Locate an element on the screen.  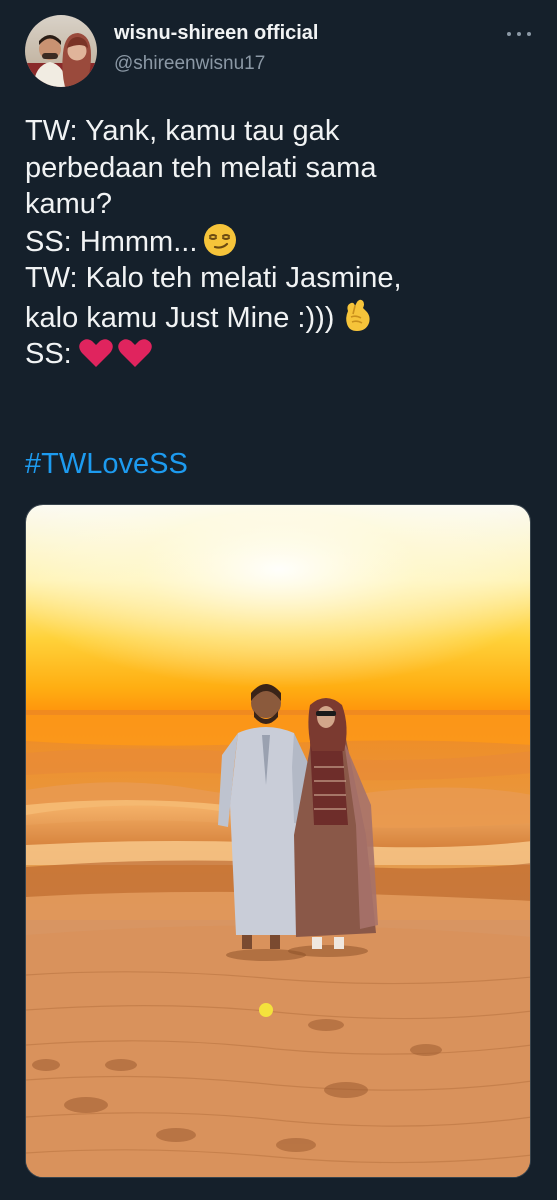
tweet-line: perbedaan teh melati sama is located at coordinates (201, 167).